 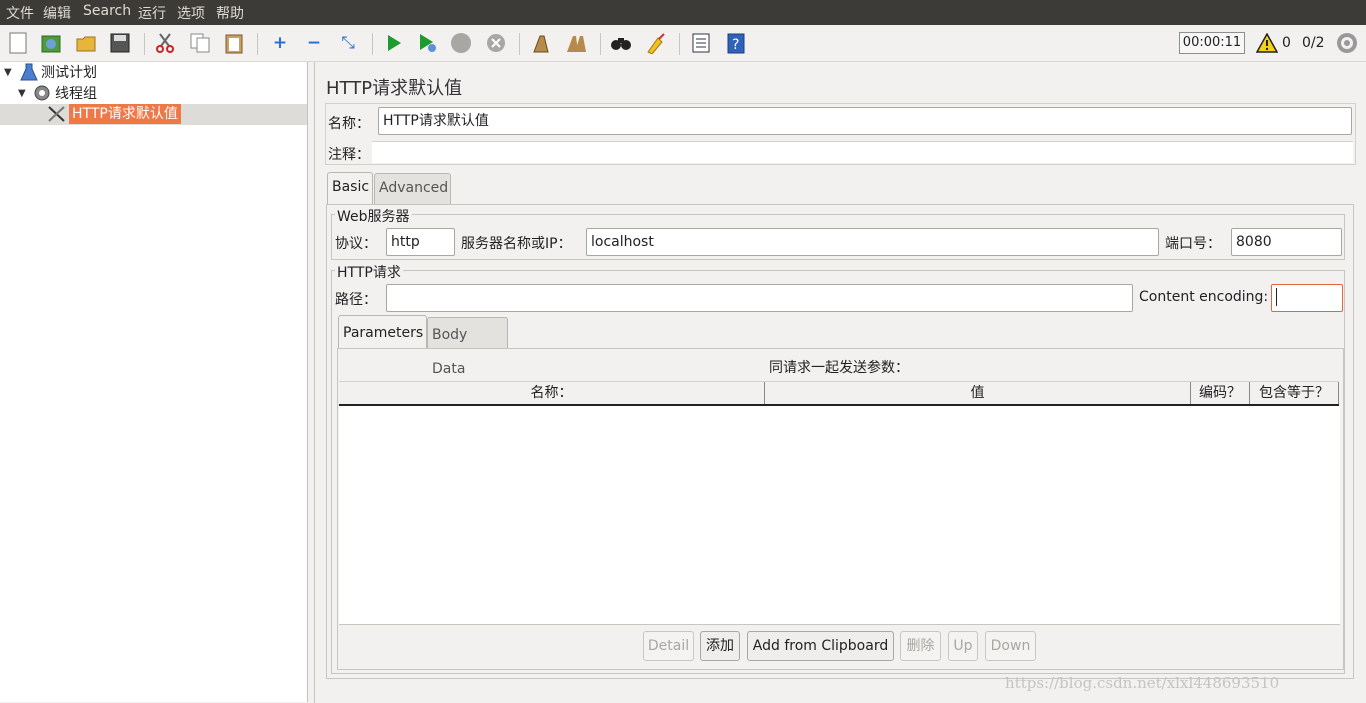 I want to click on warning-icon, so click(x=1267, y=44).